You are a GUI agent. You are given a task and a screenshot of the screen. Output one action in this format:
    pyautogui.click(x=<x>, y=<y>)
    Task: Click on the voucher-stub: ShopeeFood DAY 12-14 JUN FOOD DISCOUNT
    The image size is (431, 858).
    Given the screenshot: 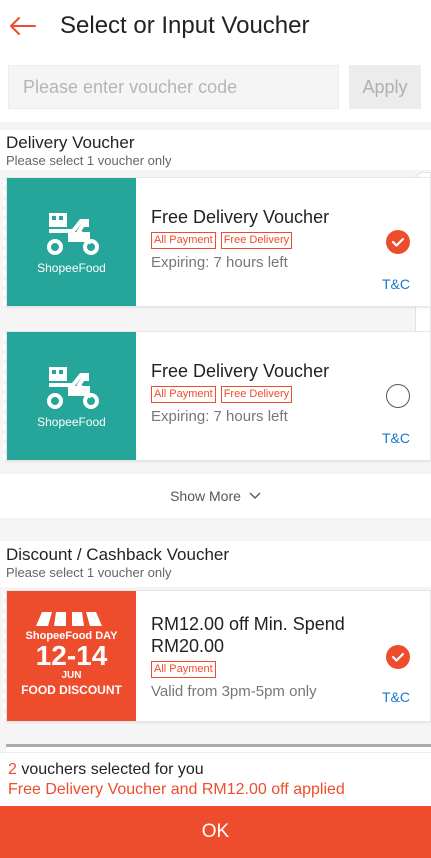 What is the action you would take?
    pyautogui.click(x=69, y=656)
    